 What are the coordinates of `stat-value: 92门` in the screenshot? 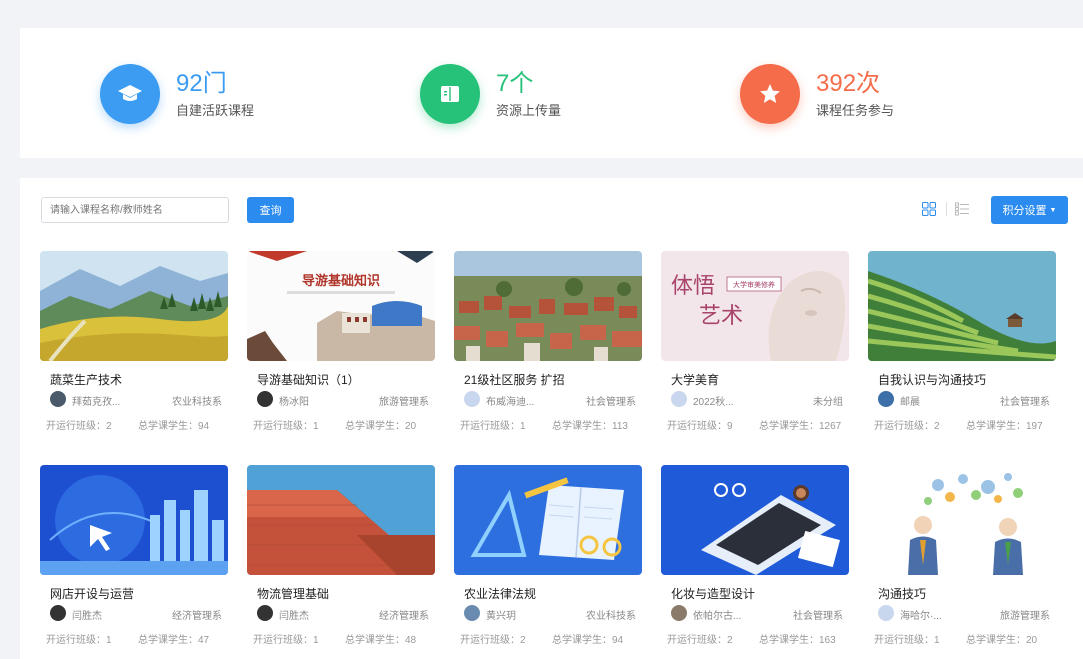 It's located at (201, 83).